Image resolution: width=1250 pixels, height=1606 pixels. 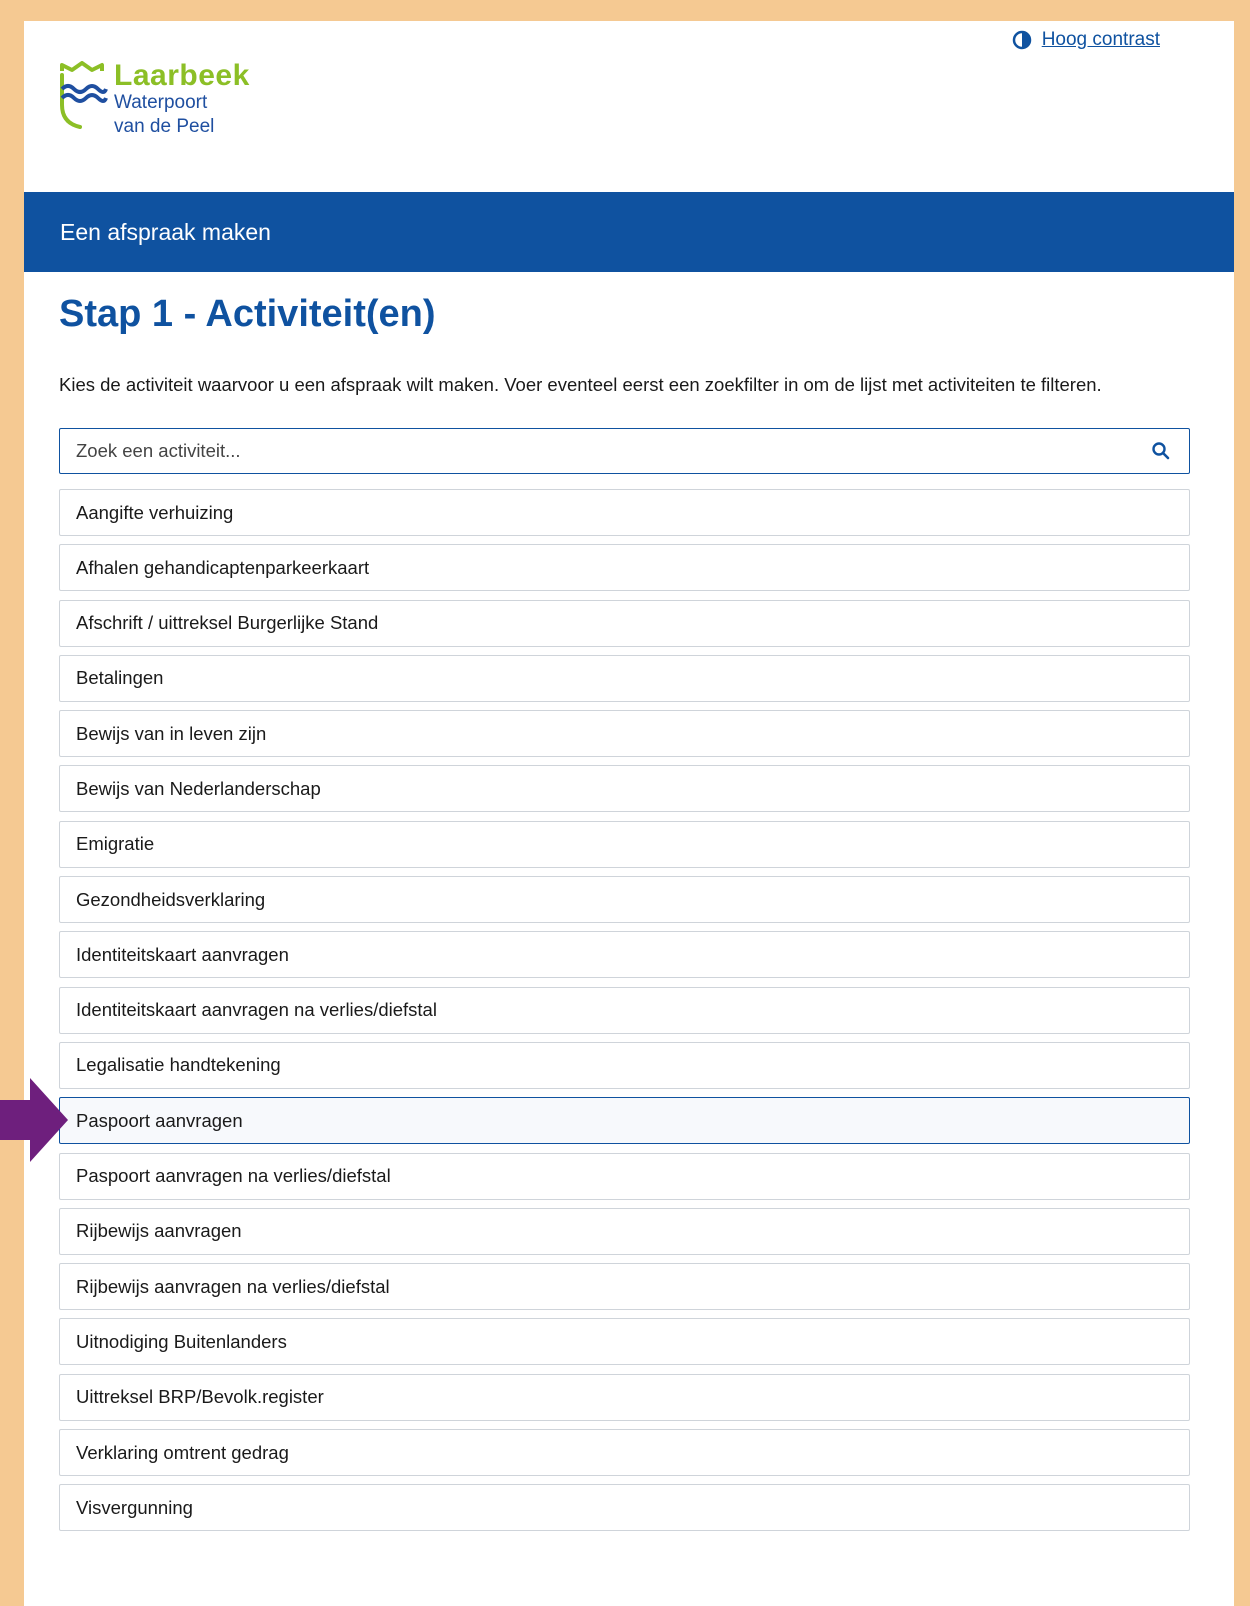 I want to click on high-contrast-link: Hoog contrast, so click(x=1086, y=40).